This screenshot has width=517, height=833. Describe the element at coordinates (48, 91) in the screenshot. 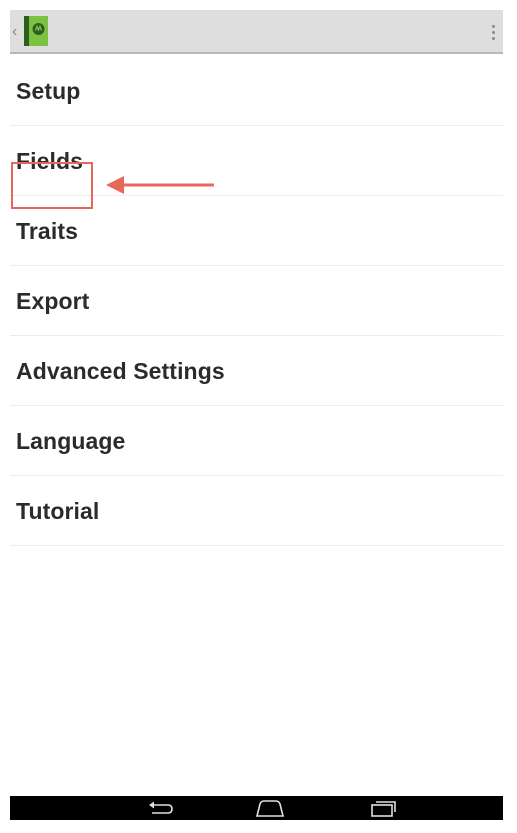

I see `menu-item-label: Setup` at that location.